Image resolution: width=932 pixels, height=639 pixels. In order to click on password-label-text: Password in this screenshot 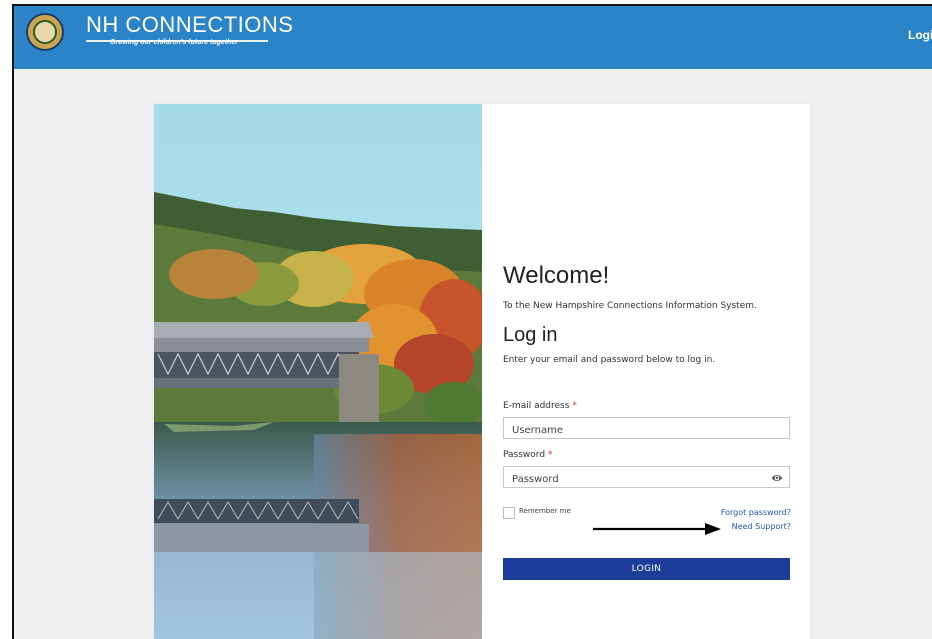, I will do `click(524, 455)`.